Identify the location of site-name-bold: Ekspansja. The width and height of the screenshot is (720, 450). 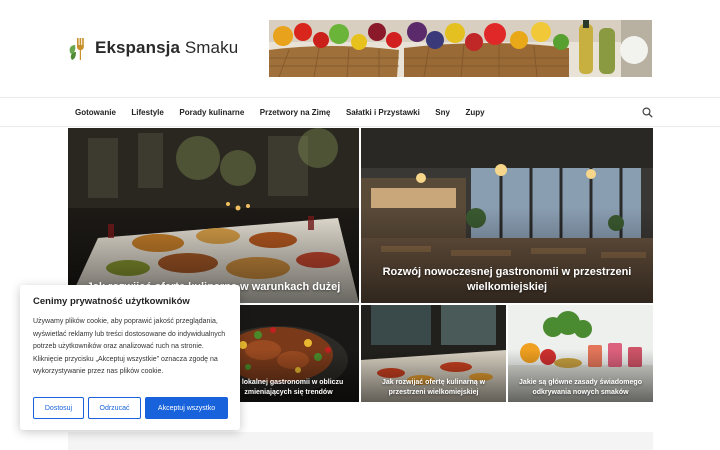
(138, 47).